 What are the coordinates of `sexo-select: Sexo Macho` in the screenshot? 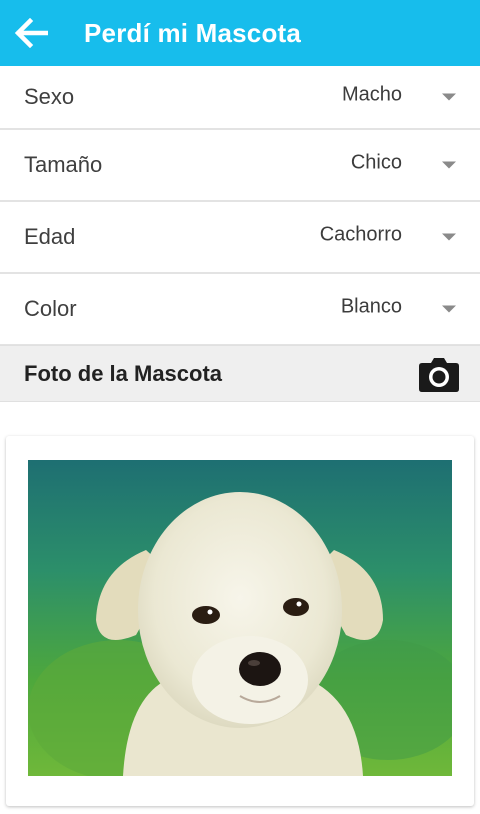 It's located at (240, 98).